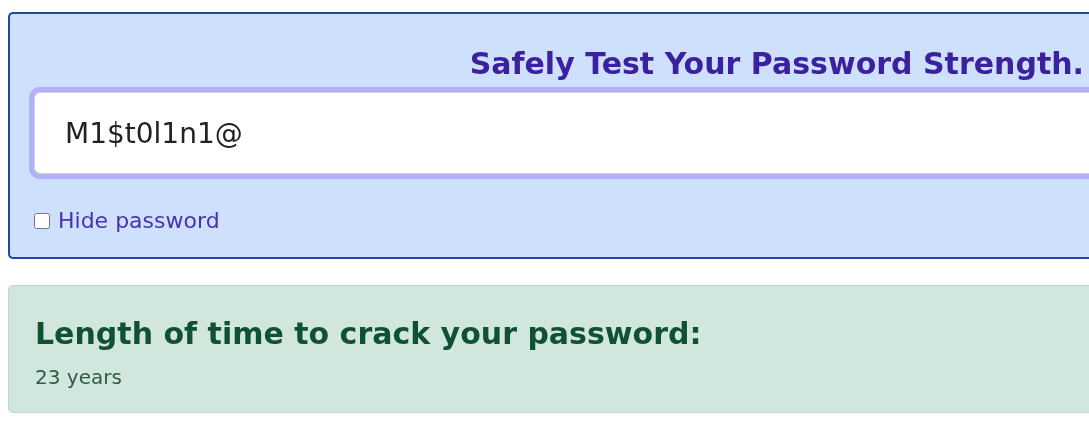 This screenshot has width=1089, height=437. Describe the element at coordinates (776, 64) in the screenshot. I see `panel-title: Safely Test Your Password Strength.` at that location.